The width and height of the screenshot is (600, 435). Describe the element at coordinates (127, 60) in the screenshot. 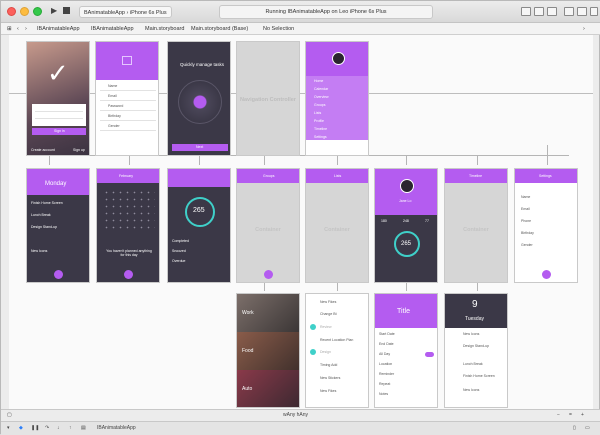

I see `camera-icon` at that location.